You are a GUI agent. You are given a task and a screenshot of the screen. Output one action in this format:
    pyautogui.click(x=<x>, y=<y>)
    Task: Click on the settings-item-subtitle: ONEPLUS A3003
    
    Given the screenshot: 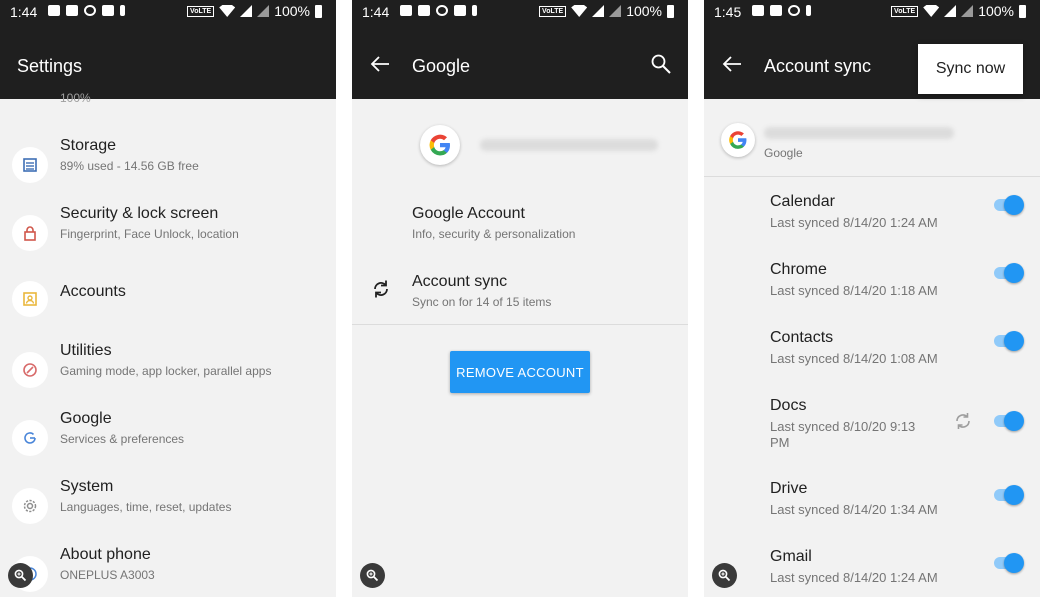 What is the action you would take?
    pyautogui.click(x=107, y=575)
    